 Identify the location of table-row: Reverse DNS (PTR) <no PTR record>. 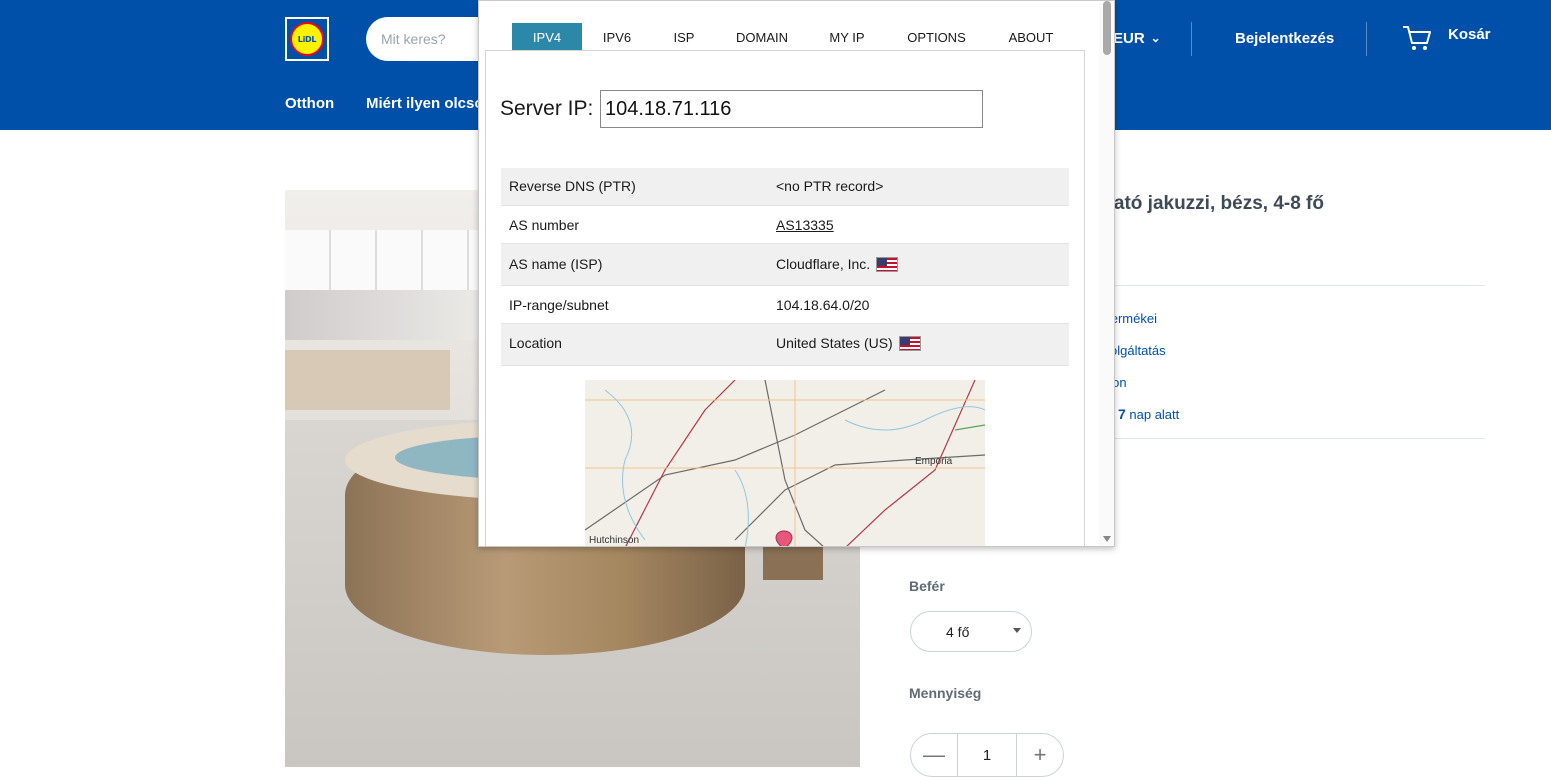
(785, 187).